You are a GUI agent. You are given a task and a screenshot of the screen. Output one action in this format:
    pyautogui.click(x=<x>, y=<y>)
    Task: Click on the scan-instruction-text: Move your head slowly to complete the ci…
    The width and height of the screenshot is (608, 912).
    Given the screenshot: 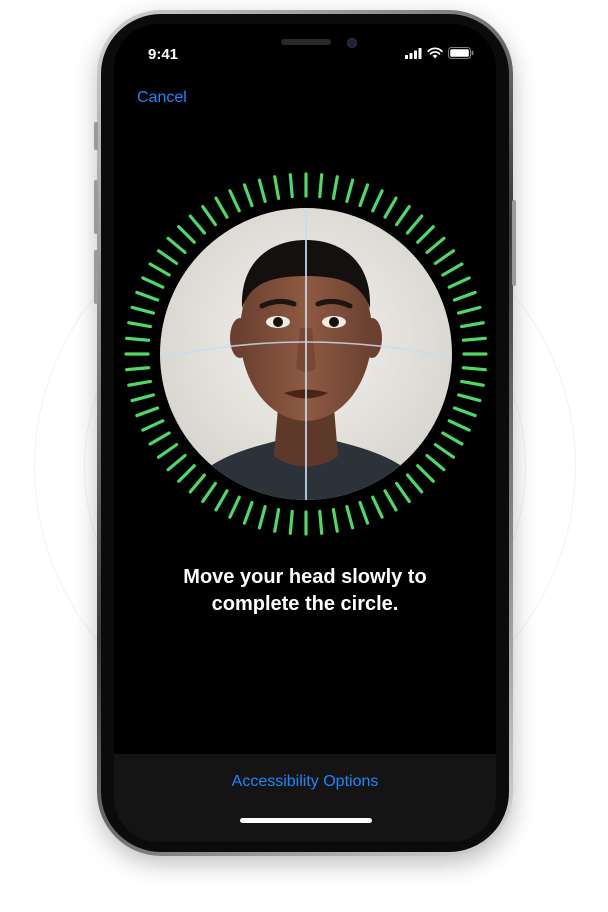 What is the action you would take?
    pyautogui.click(x=305, y=591)
    